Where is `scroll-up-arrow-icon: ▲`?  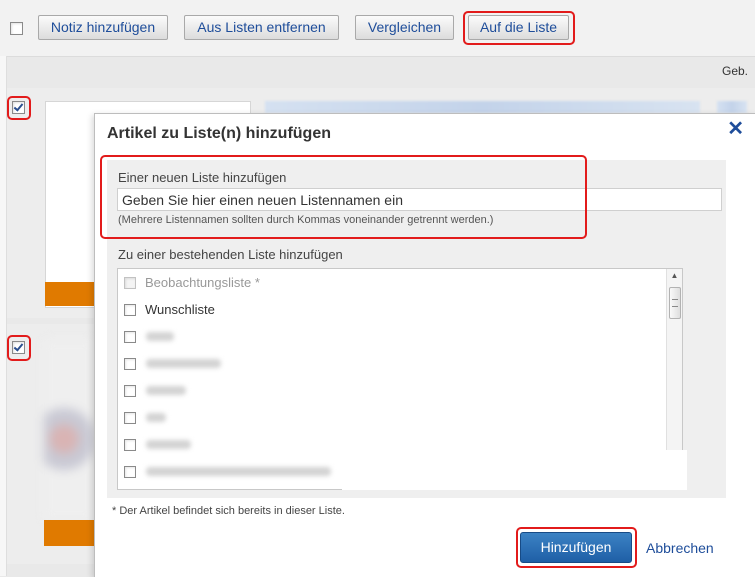 scroll-up-arrow-icon: ▲ is located at coordinates (674, 276).